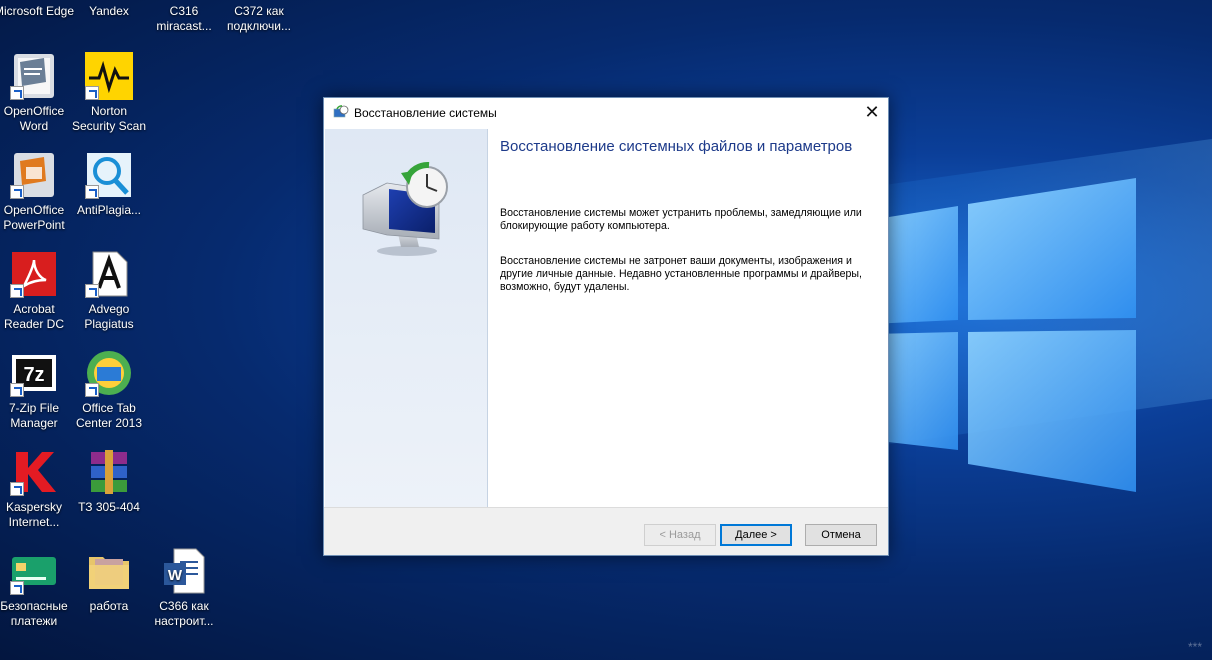 This screenshot has width=1212, height=660. What do you see at coordinates (34, 613) in the screenshot?
I see `desktop-icon-label: Безопасные платежи` at bounding box center [34, 613].